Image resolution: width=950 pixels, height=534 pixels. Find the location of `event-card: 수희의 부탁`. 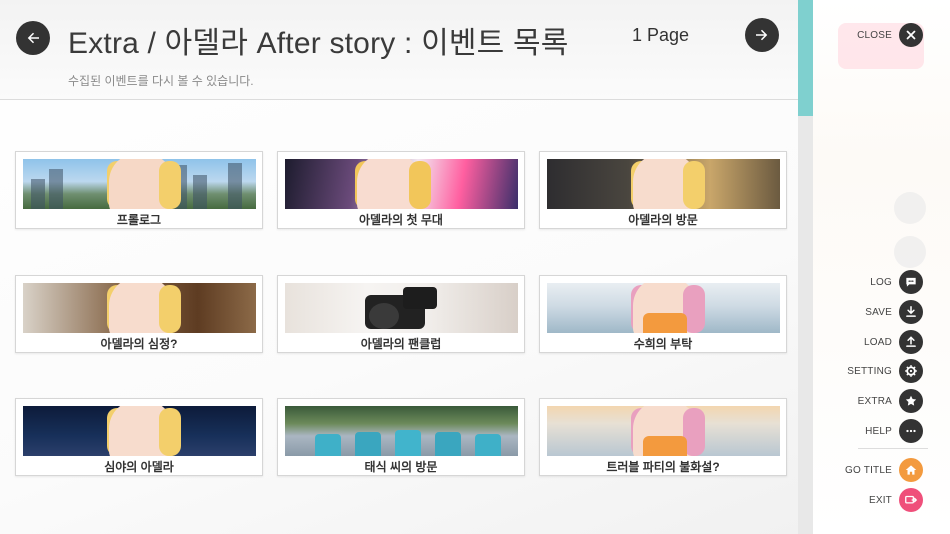

event-card: 수희의 부탁 is located at coordinates (663, 314).